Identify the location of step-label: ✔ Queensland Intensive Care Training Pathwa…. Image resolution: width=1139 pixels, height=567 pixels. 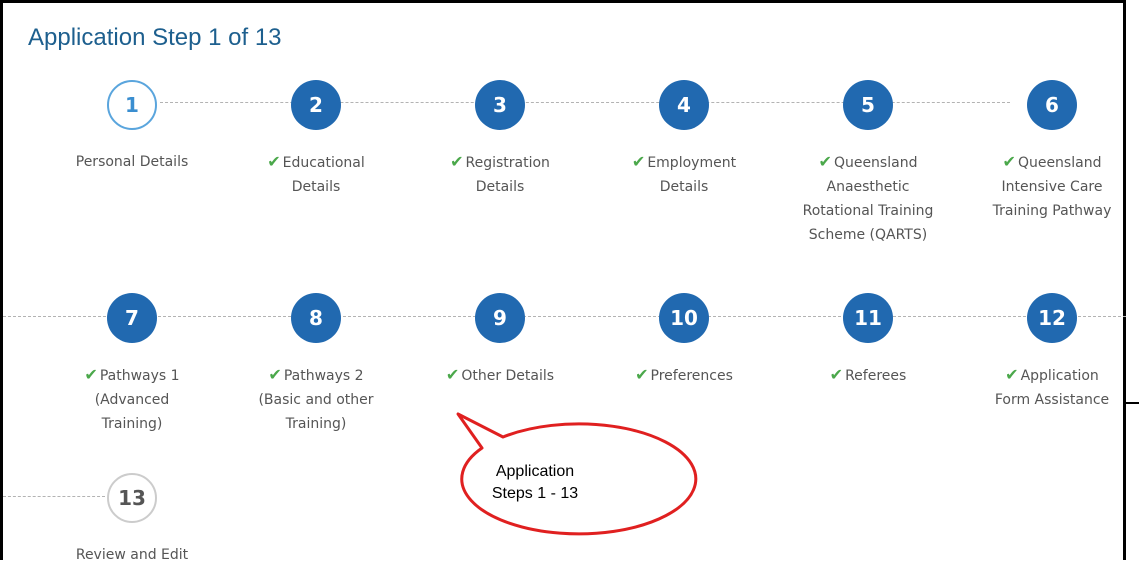
(1052, 186).